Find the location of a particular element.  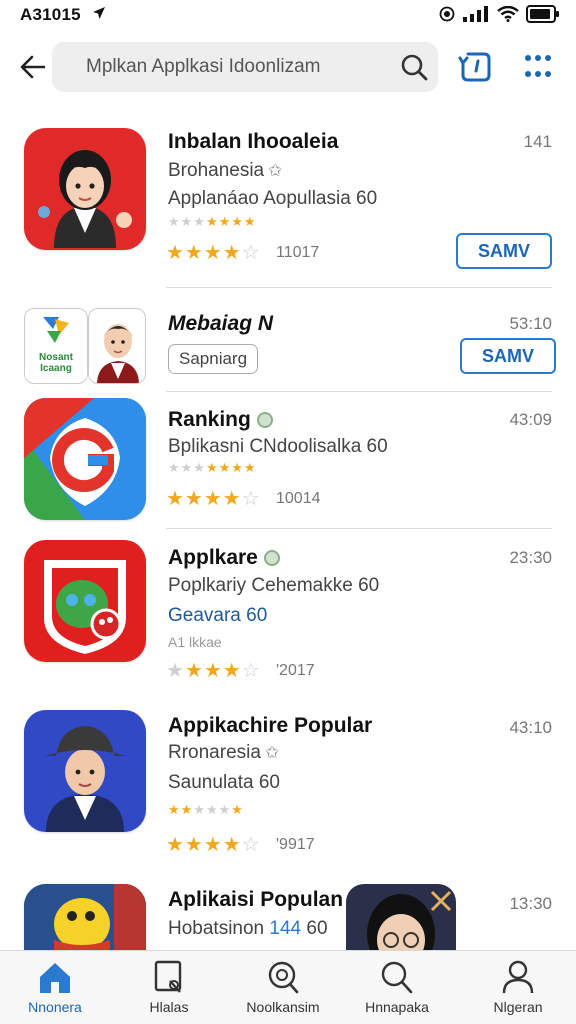

app-icon-avatar-hat is located at coordinates (85, 771).